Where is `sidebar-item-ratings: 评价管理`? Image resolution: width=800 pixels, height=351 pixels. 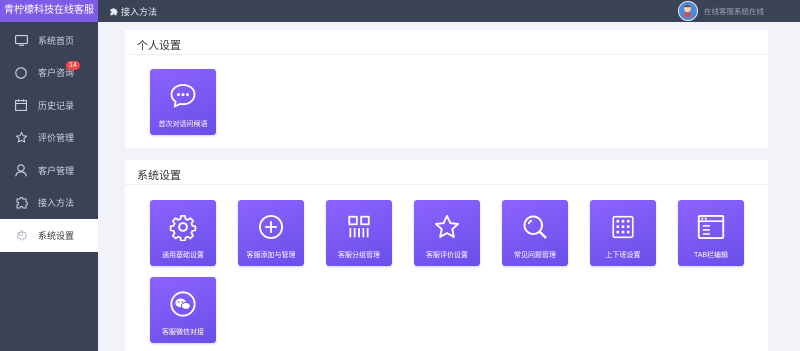 sidebar-item-ratings: 评价管理 is located at coordinates (49, 138).